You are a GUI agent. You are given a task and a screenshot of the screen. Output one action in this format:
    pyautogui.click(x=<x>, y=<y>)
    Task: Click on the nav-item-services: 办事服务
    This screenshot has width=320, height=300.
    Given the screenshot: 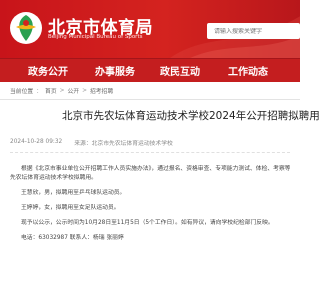 What is the action you would take?
    pyautogui.click(x=115, y=70)
    